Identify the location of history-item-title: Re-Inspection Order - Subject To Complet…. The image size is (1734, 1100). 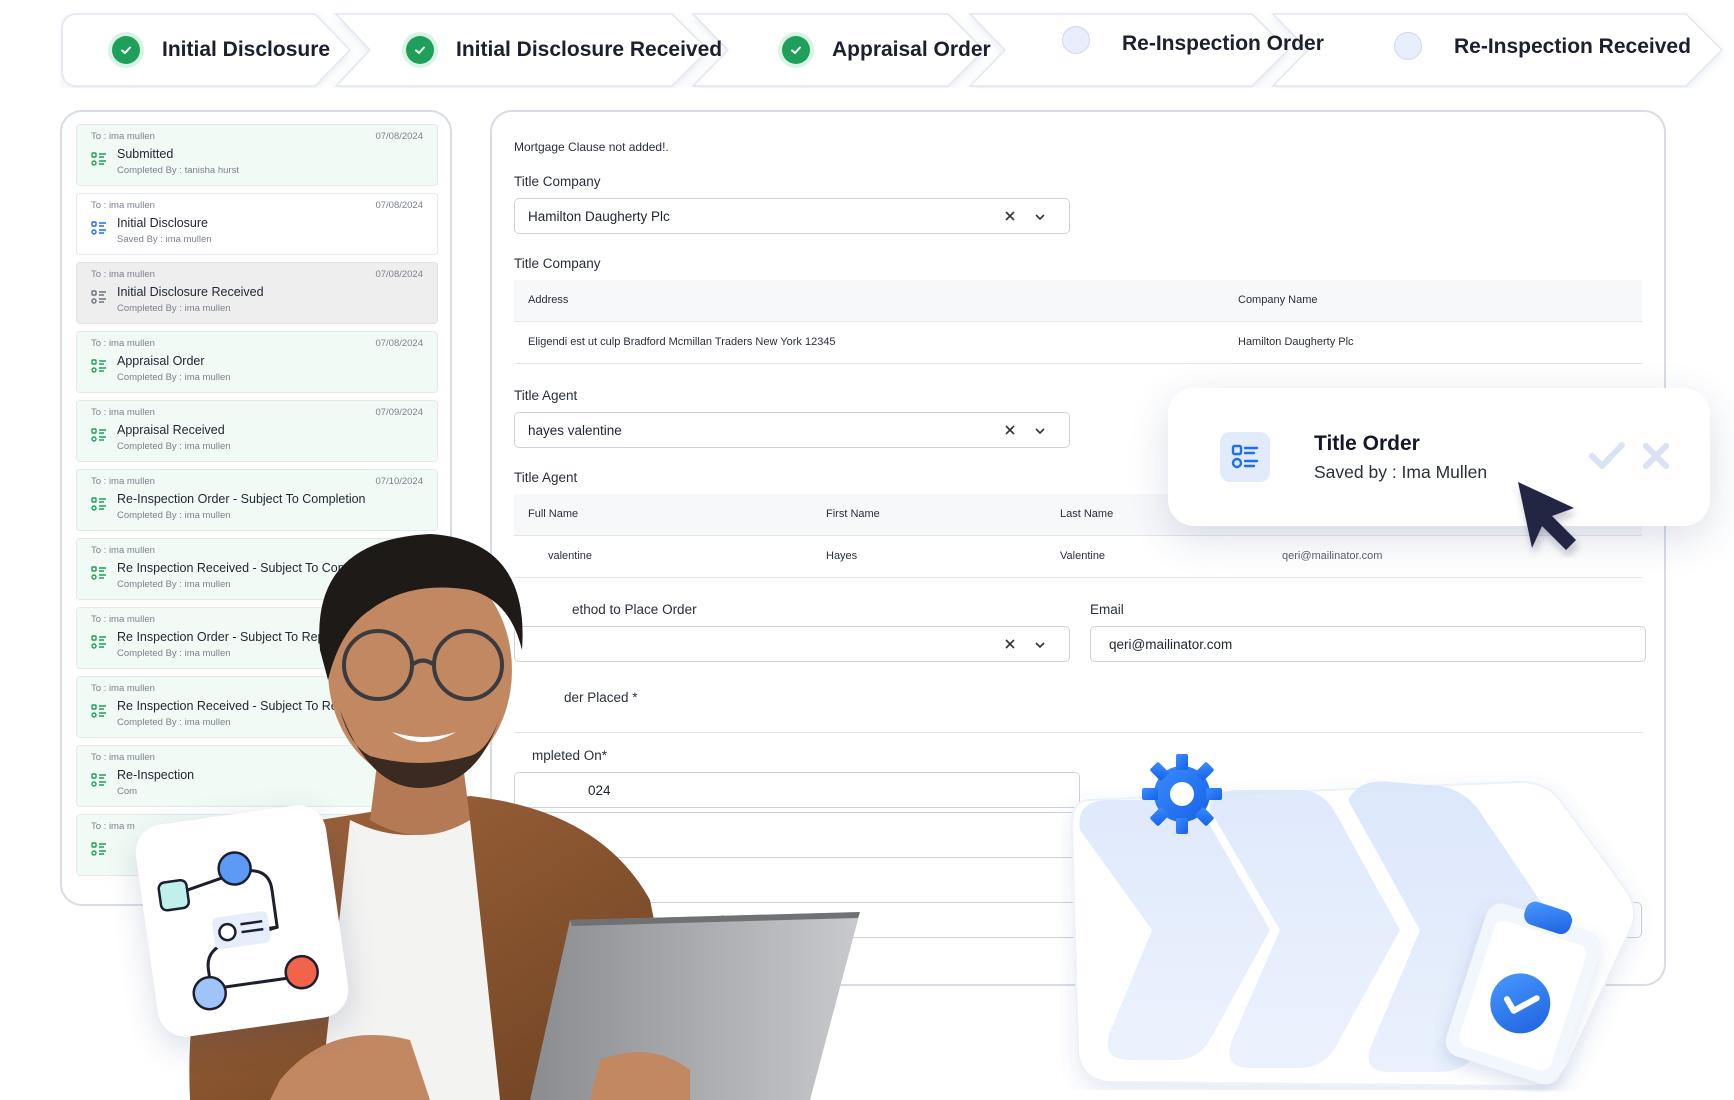
(241, 499).